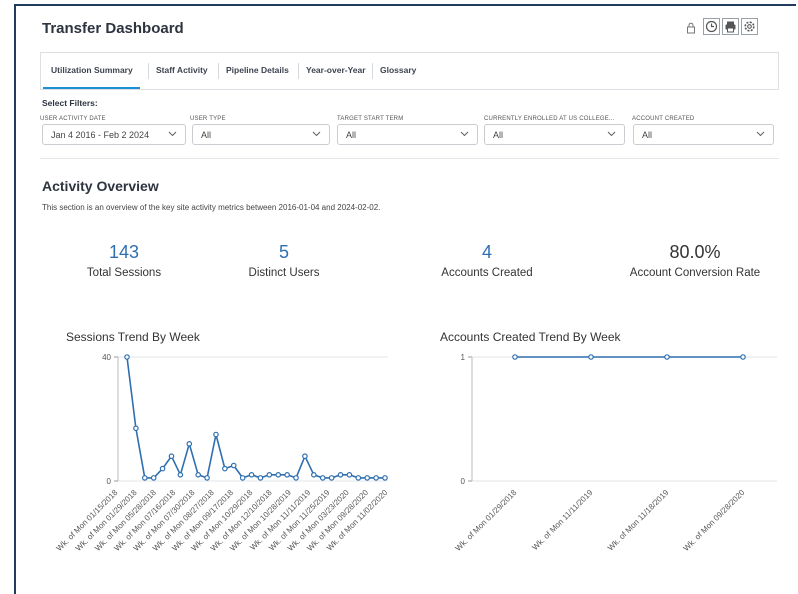 This screenshot has height=594, width=798. What do you see at coordinates (261, 134) in the screenshot?
I see `user-type-select: All` at bounding box center [261, 134].